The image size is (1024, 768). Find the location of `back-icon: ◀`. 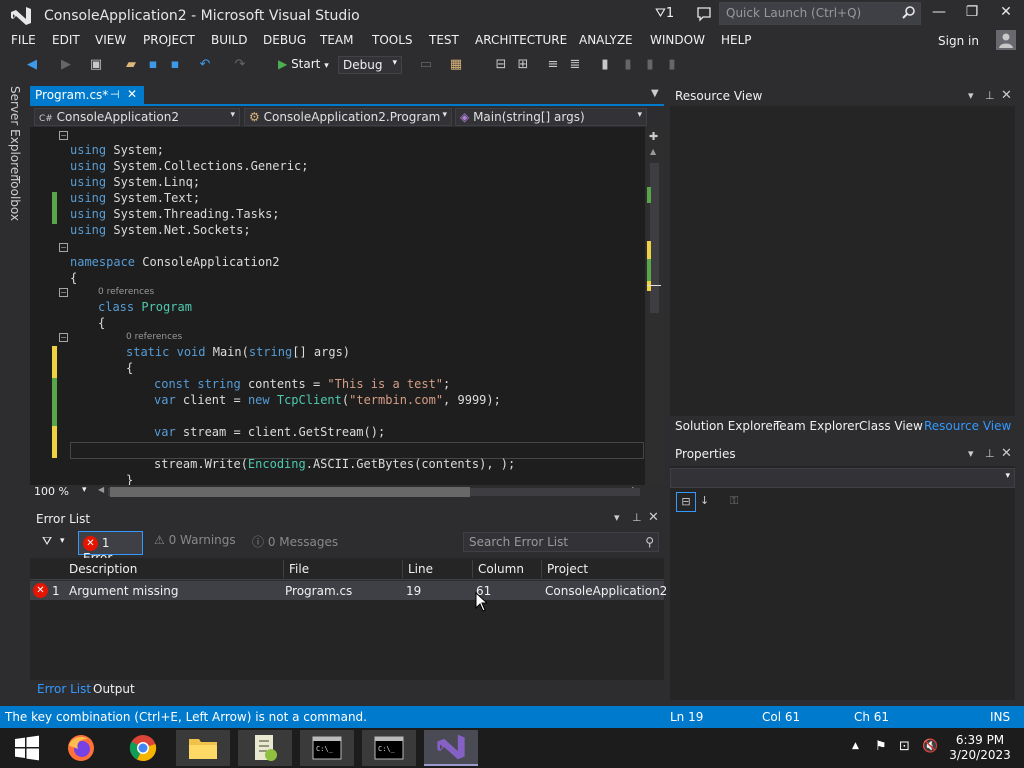

back-icon: ◀ is located at coordinates (32, 65).